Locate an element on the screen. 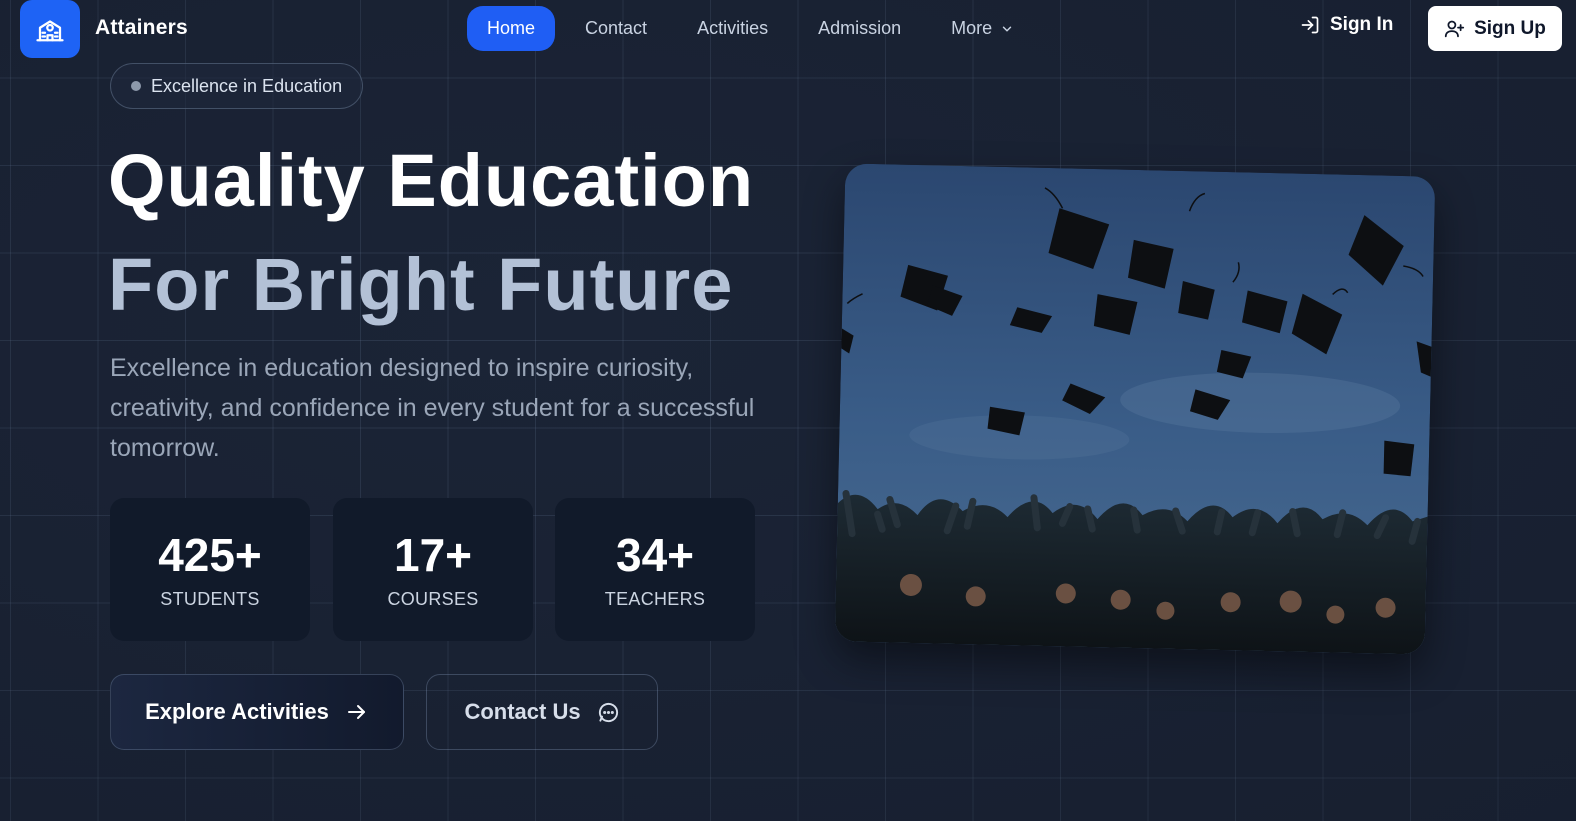 This screenshot has height=821, width=1576. hero-badge: Excellence in Education is located at coordinates (237, 86).